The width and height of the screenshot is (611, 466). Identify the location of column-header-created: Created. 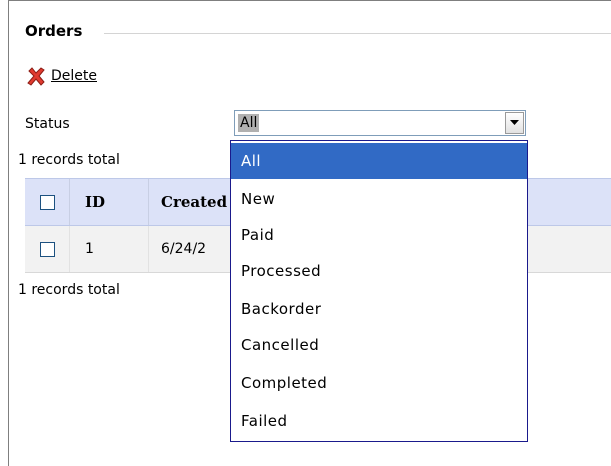
(188, 202).